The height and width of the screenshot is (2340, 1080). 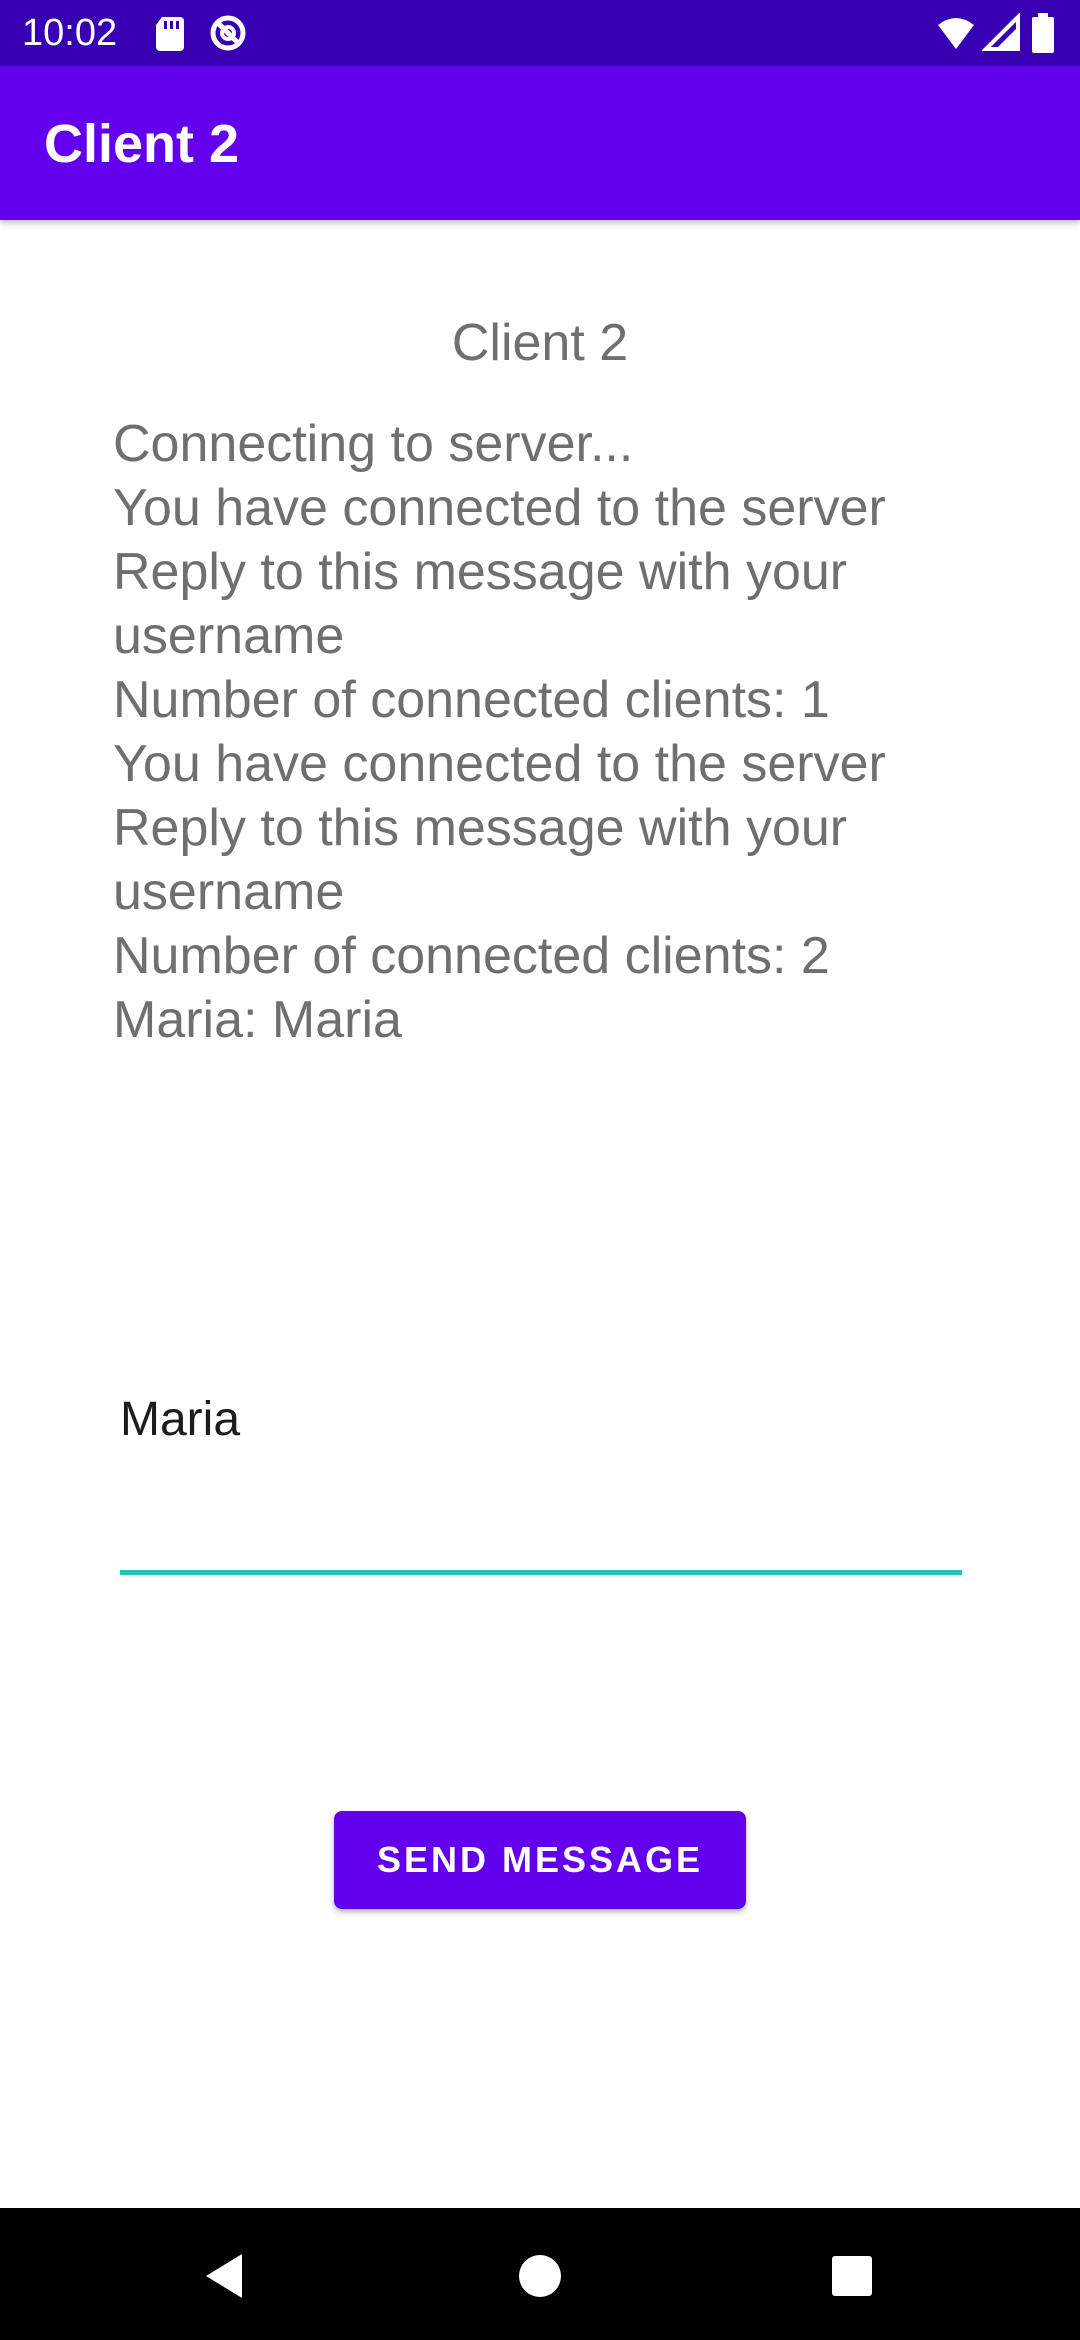 I want to click on status-bar: 10:02, so click(x=540, y=33).